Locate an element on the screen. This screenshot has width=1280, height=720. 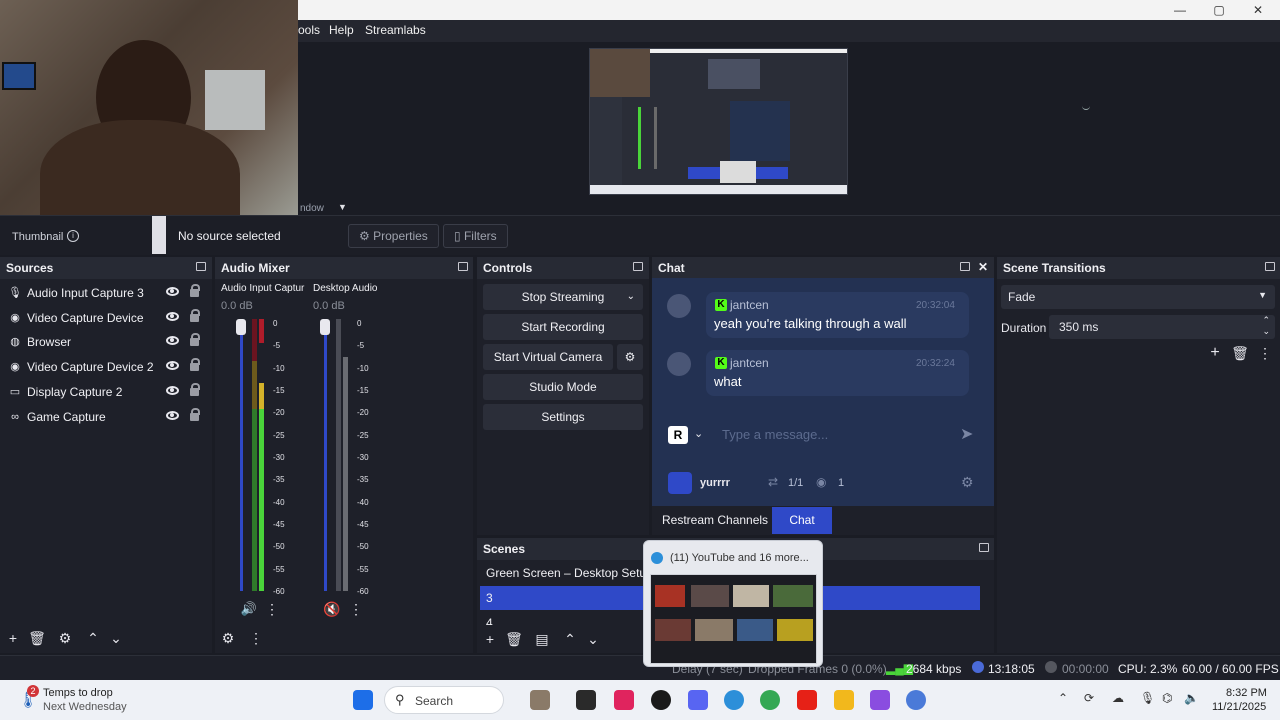
file-explorer-icon is located at coordinates (844, 700).